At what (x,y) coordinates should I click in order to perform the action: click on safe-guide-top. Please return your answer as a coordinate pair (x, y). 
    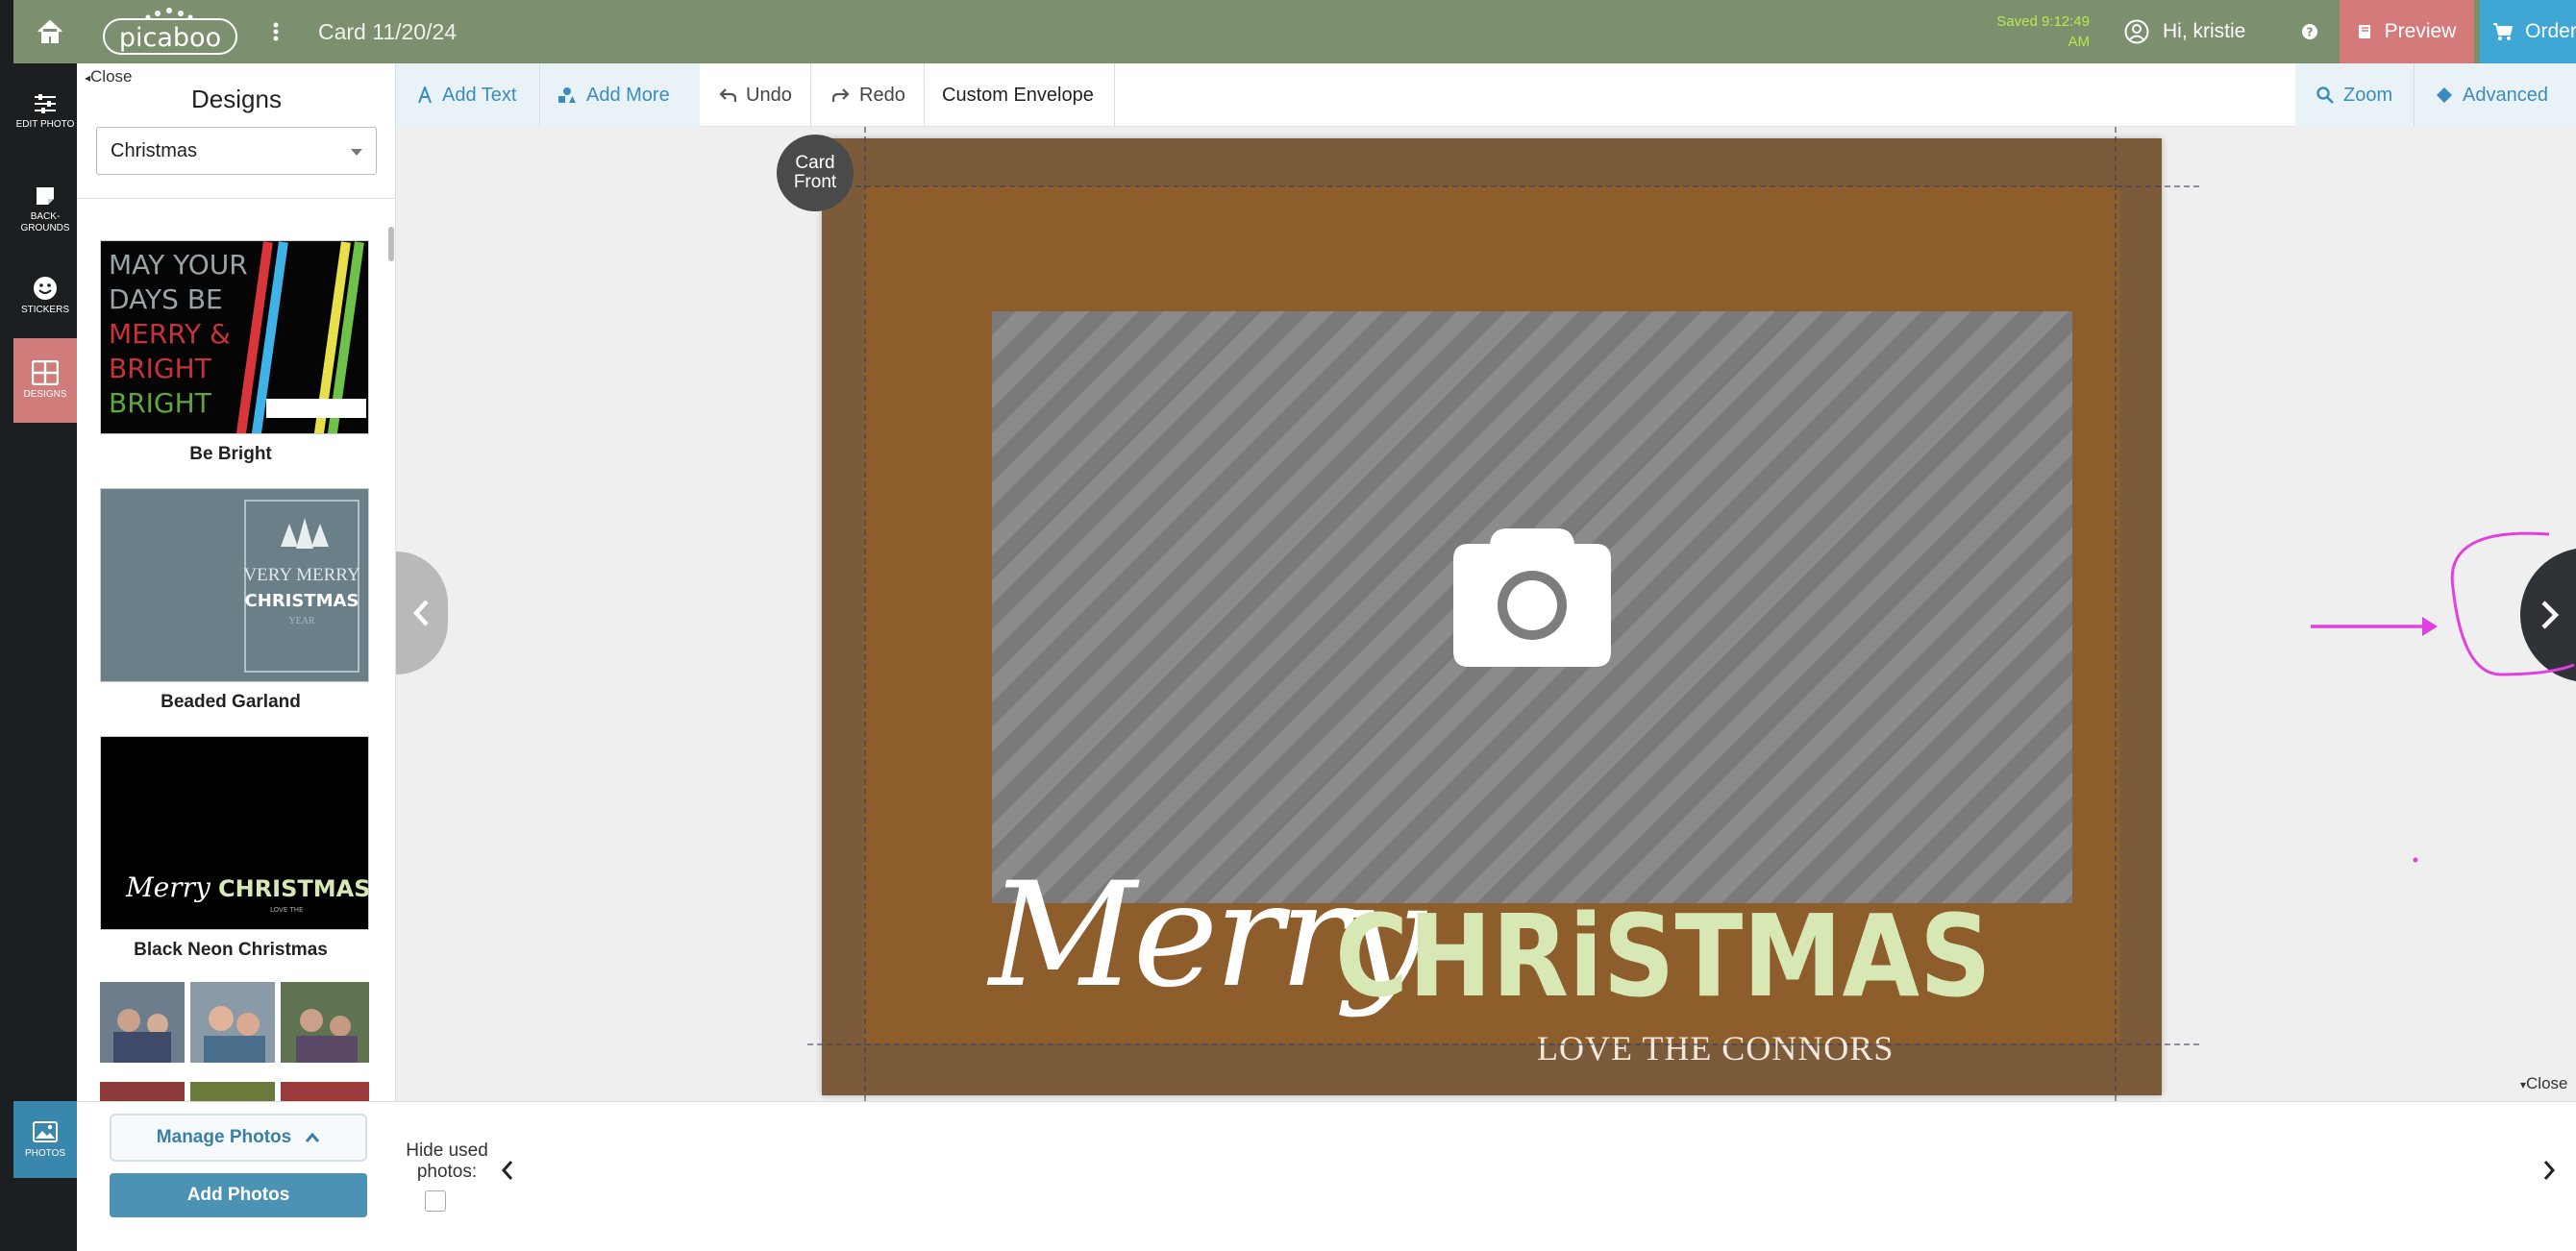
    Looking at the image, I should click on (1503, 186).